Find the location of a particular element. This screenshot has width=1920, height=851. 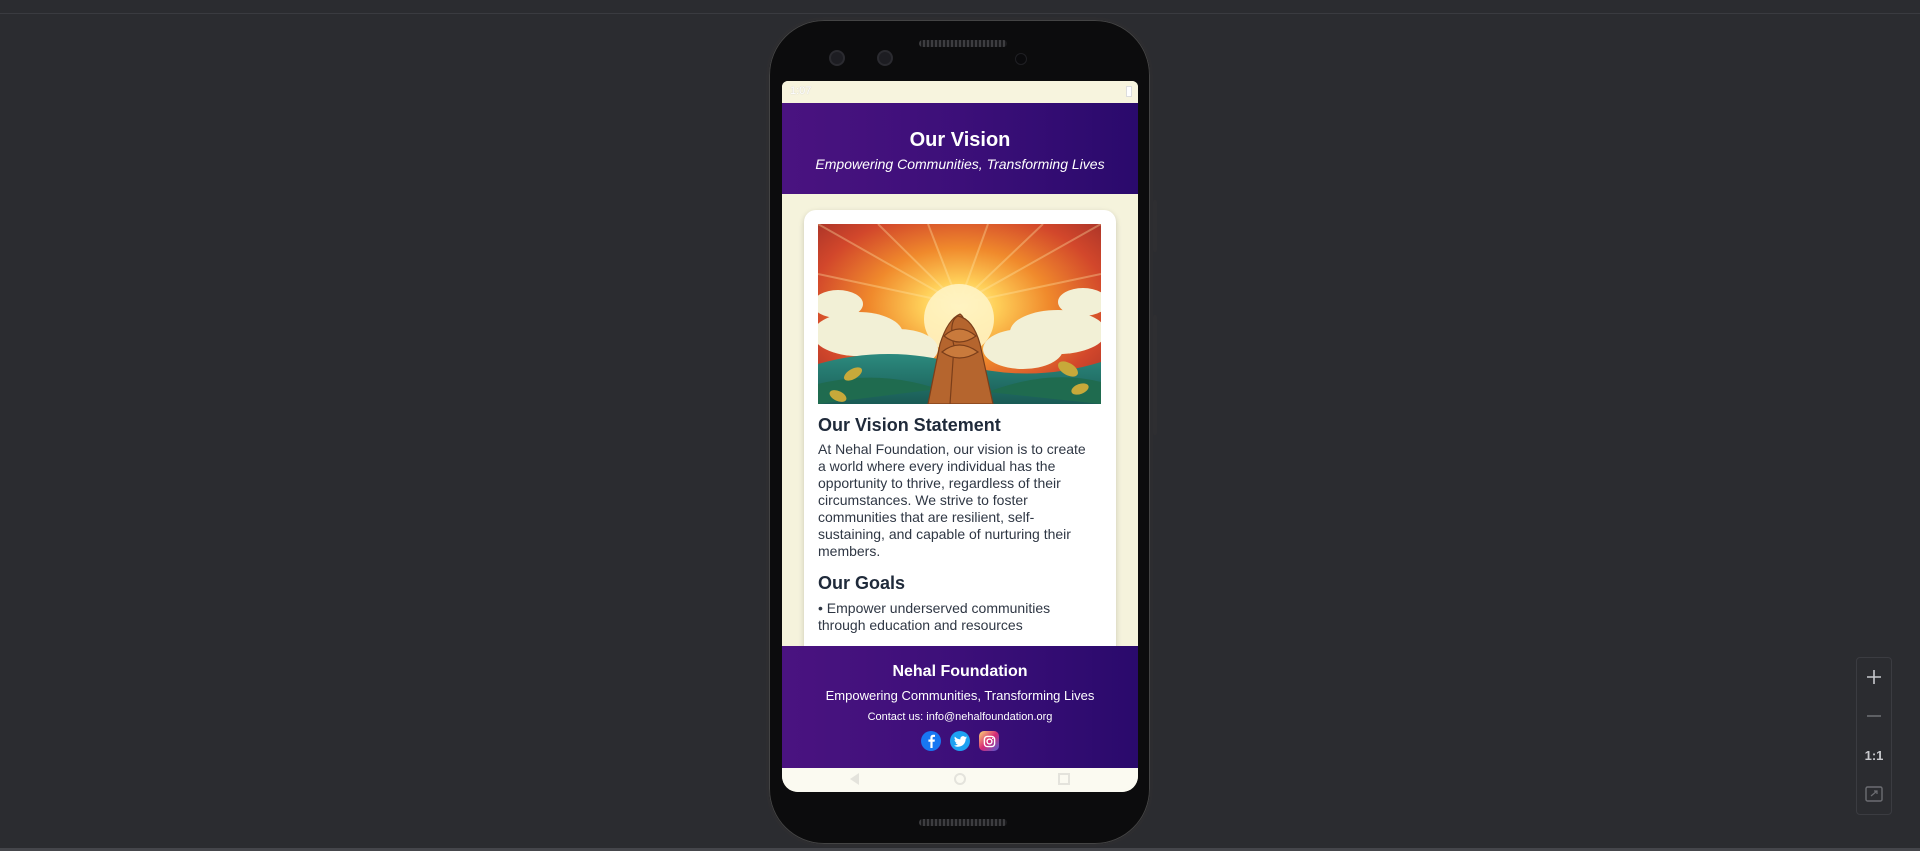

system-nav-bar is located at coordinates (960, 780).